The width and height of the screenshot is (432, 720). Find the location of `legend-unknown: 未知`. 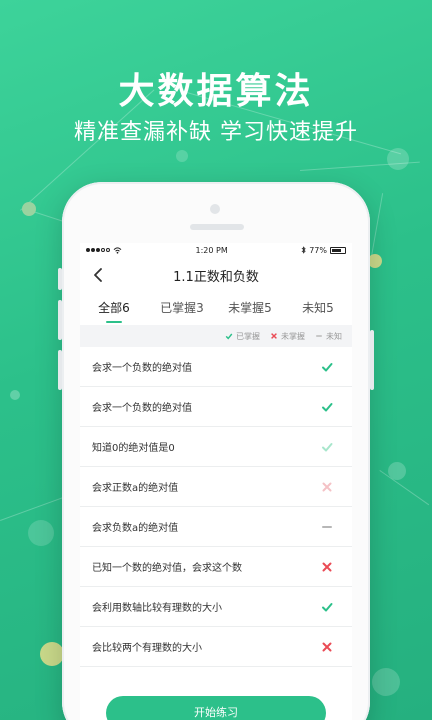

legend-unknown: 未知 is located at coordinates (328, 336).